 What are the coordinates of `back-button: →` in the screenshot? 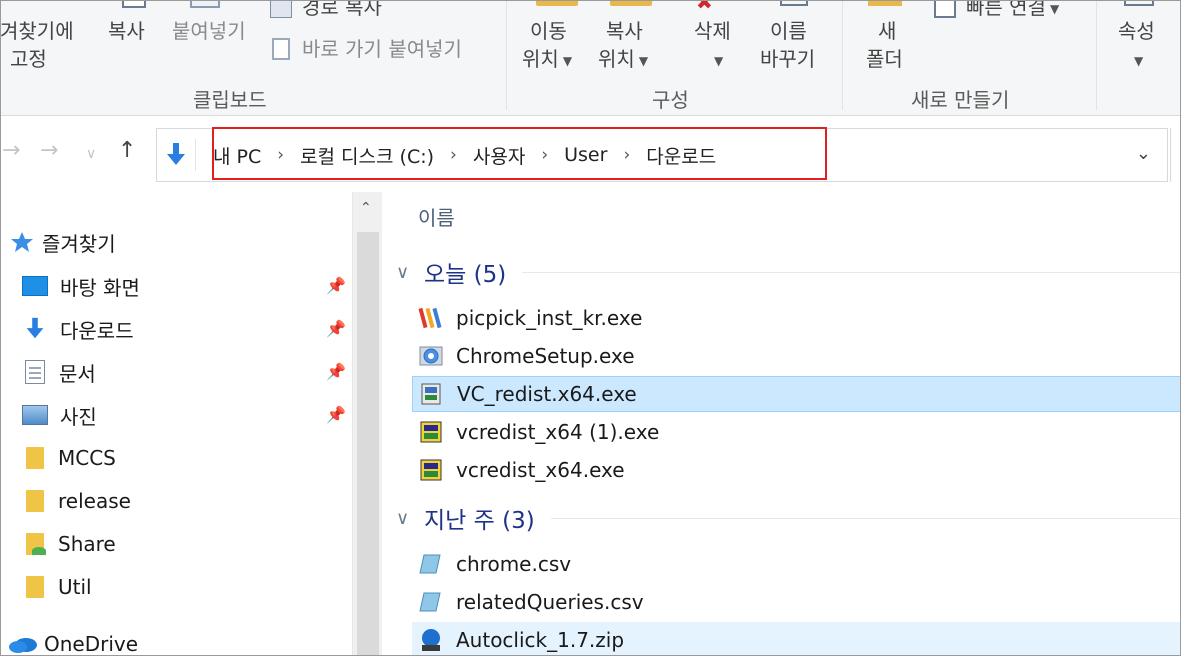 It's located at (11, 150).